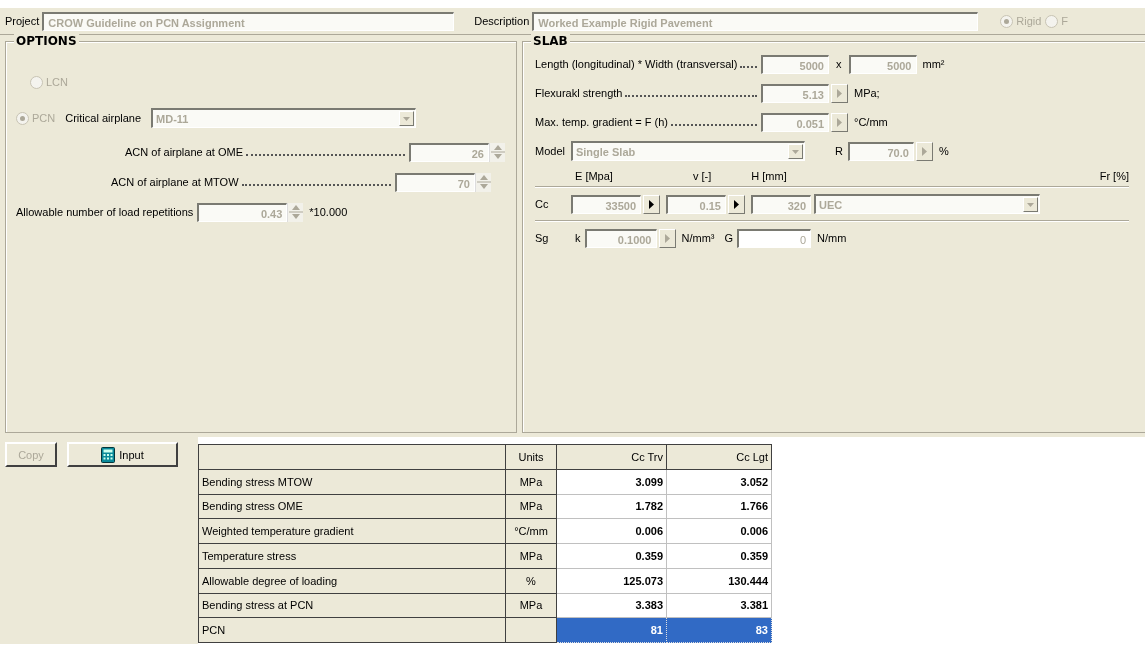 The height and width of the screenshot is (650, 1145). What do you see at coordinates (1114, 176) in the screenshot?
I see `column-header: Fr [%]` at bounding box center [1114, 176].